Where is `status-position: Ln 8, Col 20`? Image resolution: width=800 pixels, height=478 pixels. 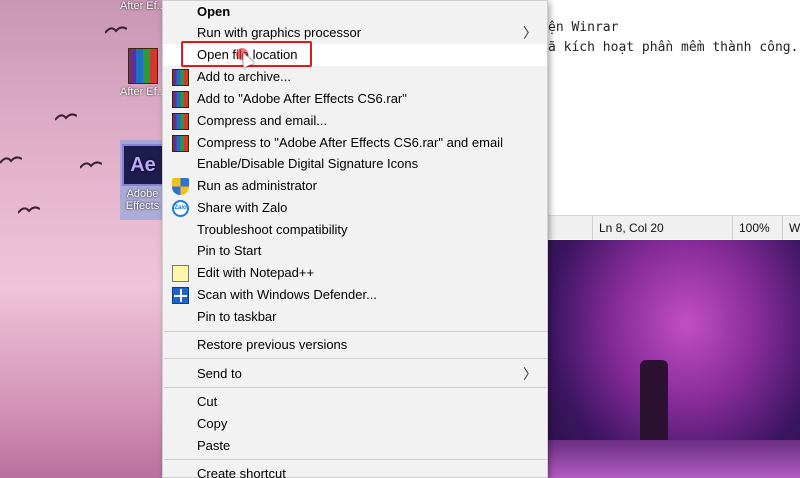 status-position: Ln 8, Col 20 is located at coordinates (662, 228).